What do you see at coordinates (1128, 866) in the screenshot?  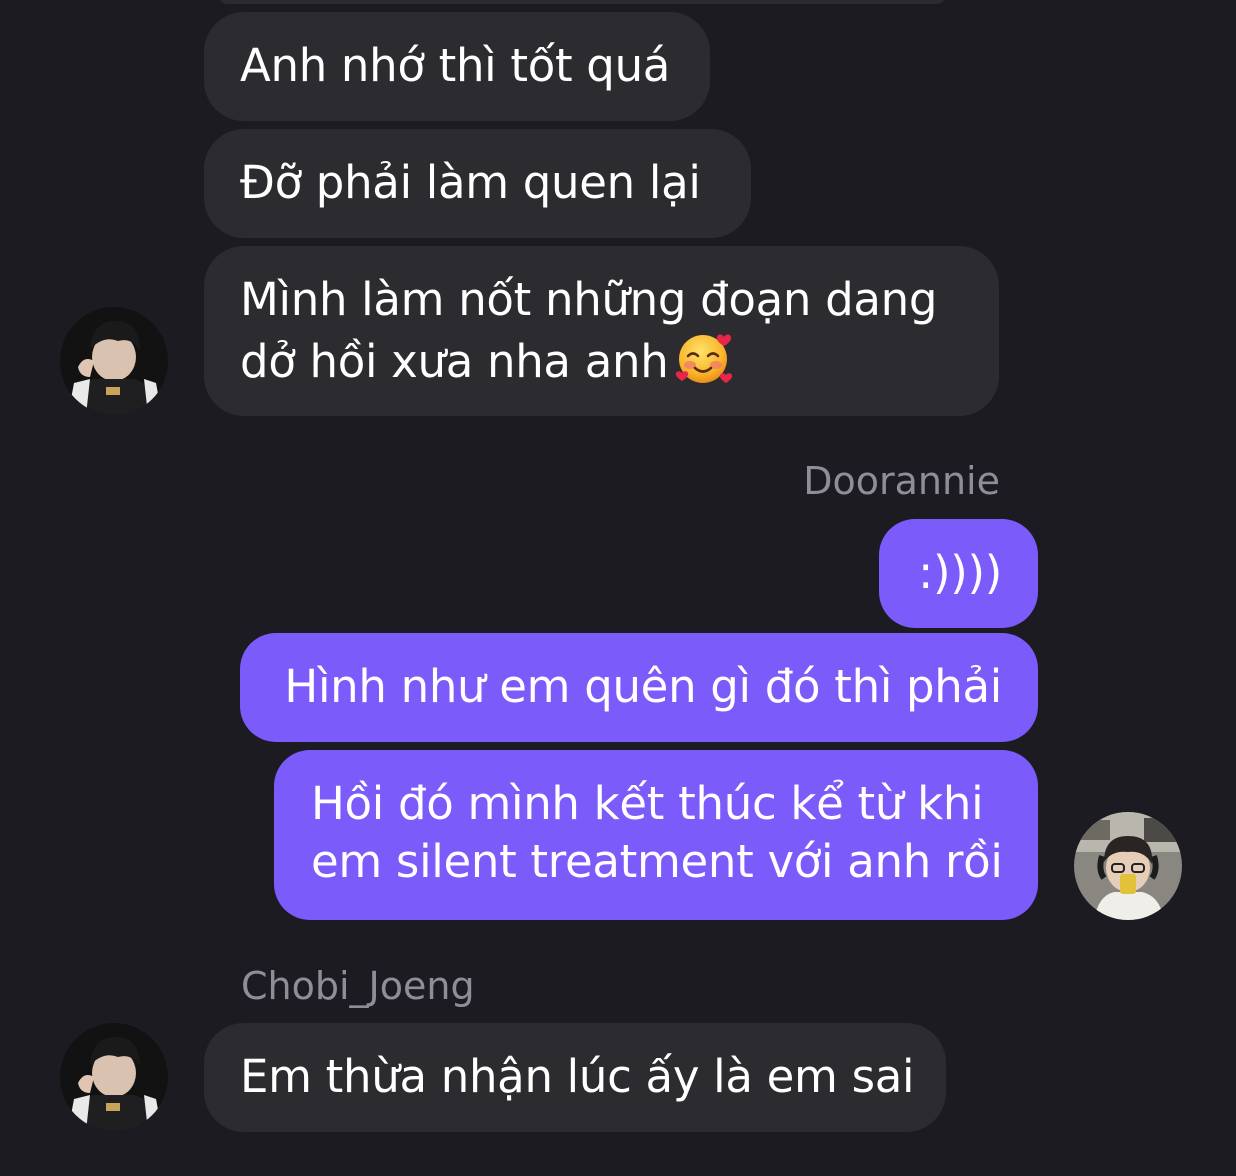 I see `user-avatar` at bounding box center [1128, 866].